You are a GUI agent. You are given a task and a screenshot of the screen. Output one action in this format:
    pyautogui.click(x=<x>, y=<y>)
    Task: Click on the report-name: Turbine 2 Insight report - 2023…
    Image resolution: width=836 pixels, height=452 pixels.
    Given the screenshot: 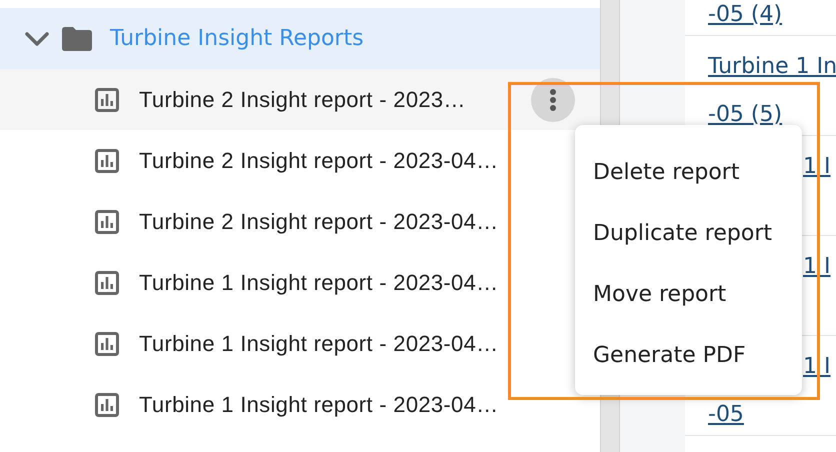 What is the action you would take?
    pyautogui.click(x=302, y=99)
    